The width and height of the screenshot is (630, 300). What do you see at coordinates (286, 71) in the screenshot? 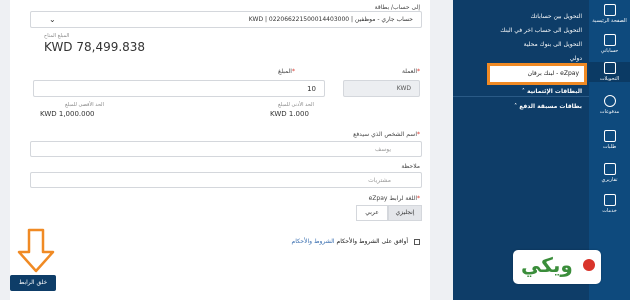
I see `amount-label: المبلغ*` at bounding box center [286, 71].